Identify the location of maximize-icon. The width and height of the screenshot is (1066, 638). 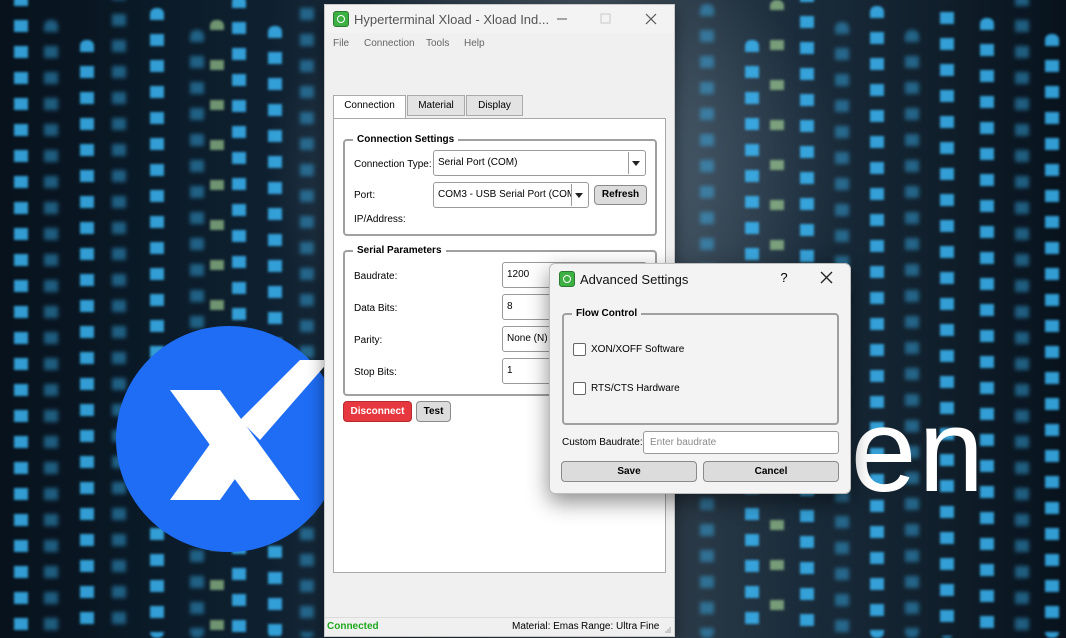
(605, 18).